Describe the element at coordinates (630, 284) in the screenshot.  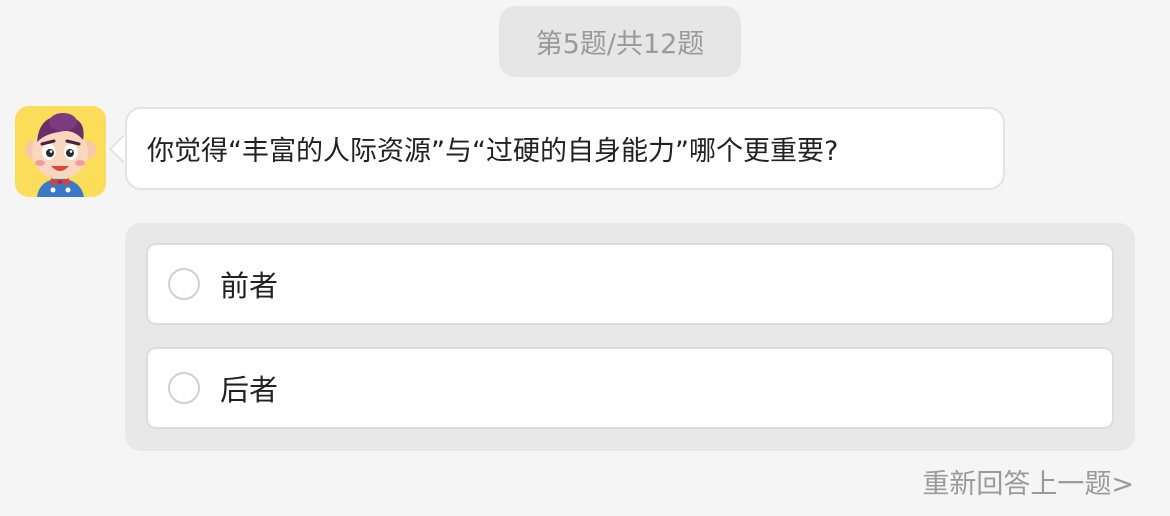
I see `option-former: 前者` at that location.